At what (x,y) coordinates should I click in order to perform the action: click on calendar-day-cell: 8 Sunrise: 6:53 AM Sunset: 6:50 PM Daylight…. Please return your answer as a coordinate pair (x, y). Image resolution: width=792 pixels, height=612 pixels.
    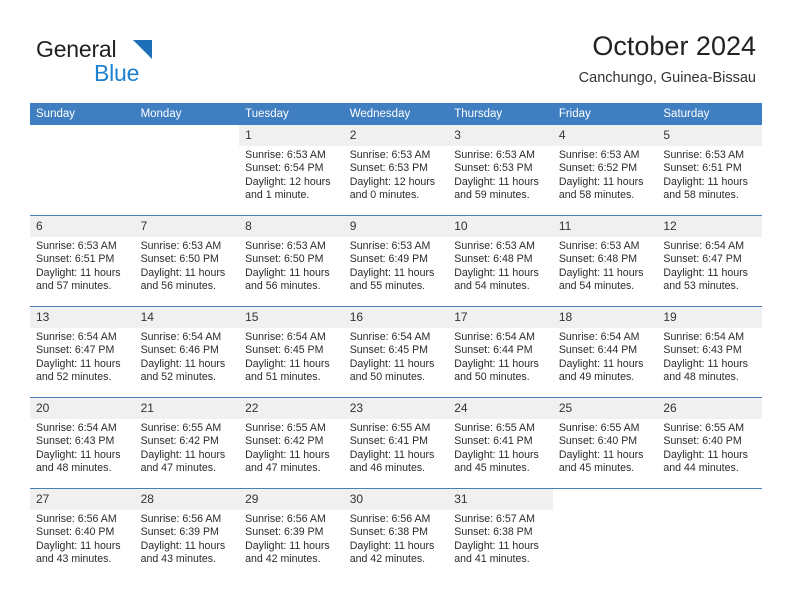
    Looking at the image, I should click on (291, 261).